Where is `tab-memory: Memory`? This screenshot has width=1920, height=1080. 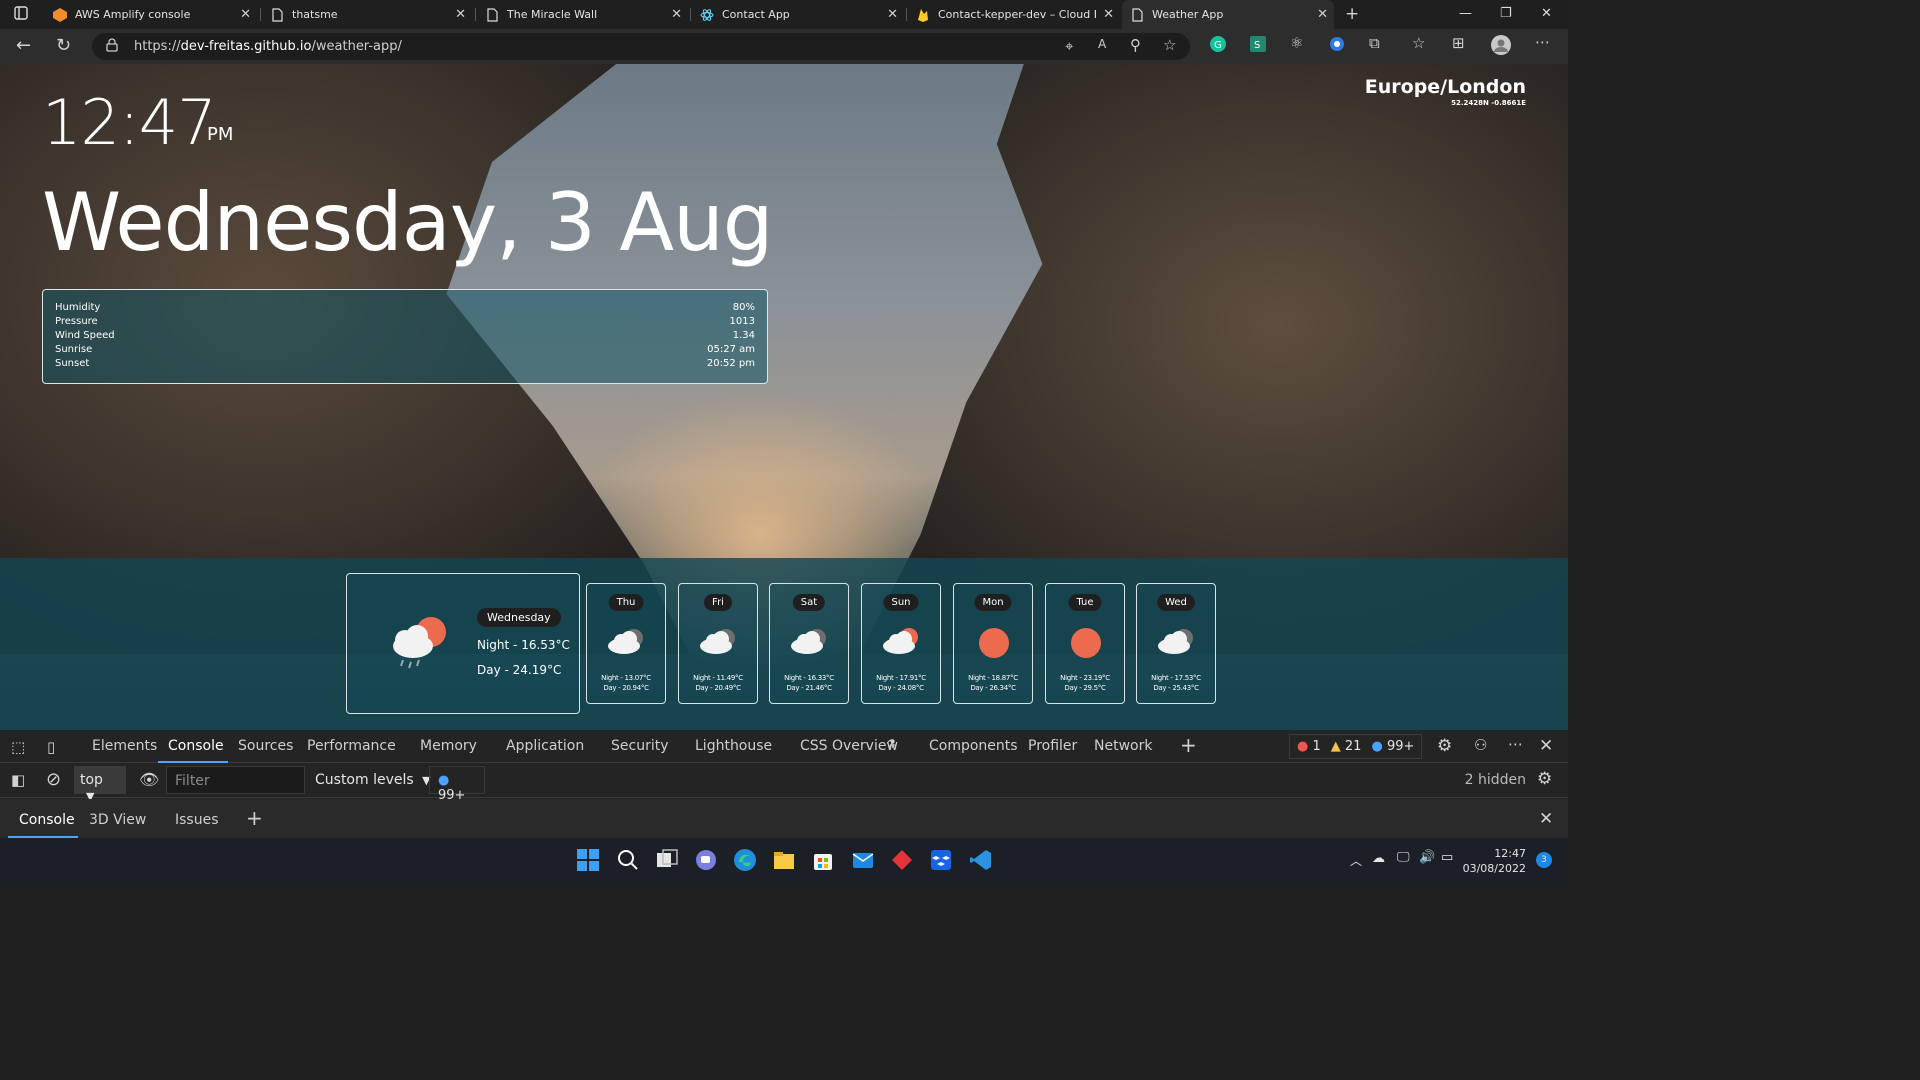 tab-memory: Memory is located at coordinates (448, 746).